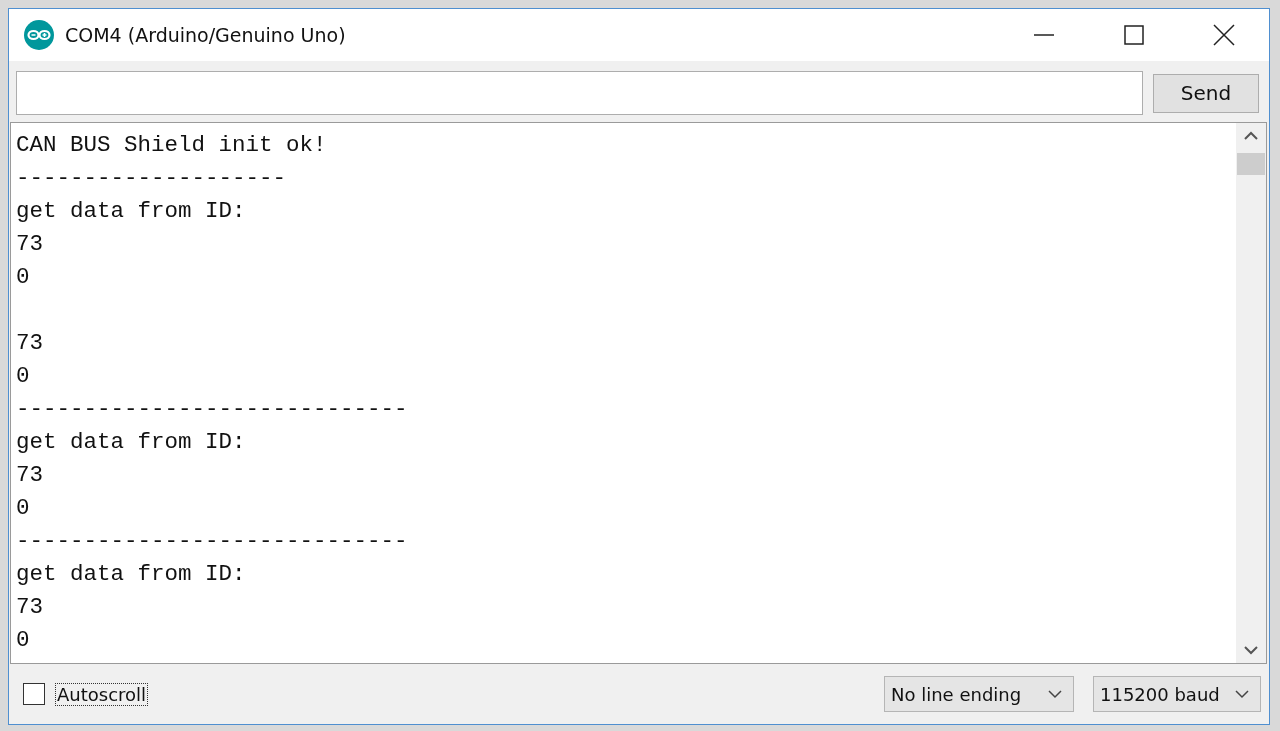  I want to click on scroll-up-icon, so click(1251, 136).